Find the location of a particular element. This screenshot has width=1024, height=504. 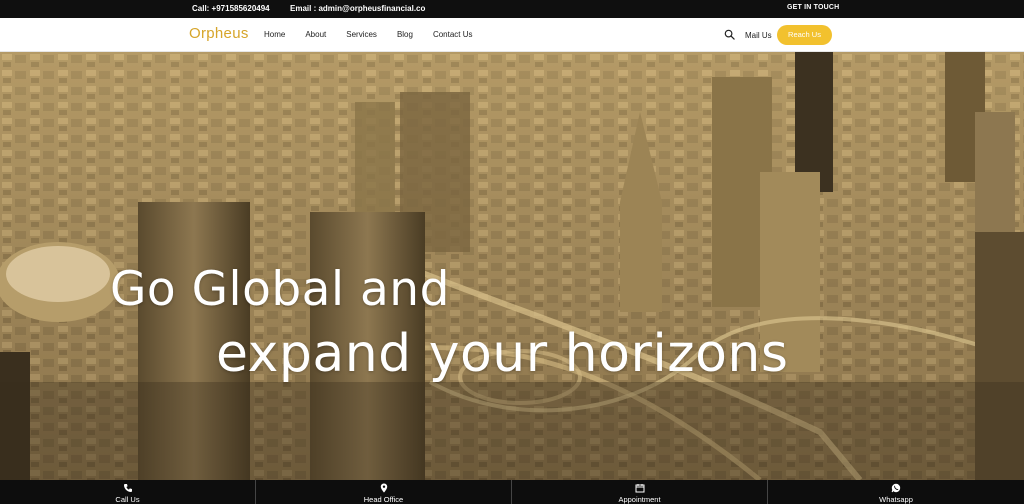

whatsapp-label: Whatsapp is located at coordinates (896, 499).